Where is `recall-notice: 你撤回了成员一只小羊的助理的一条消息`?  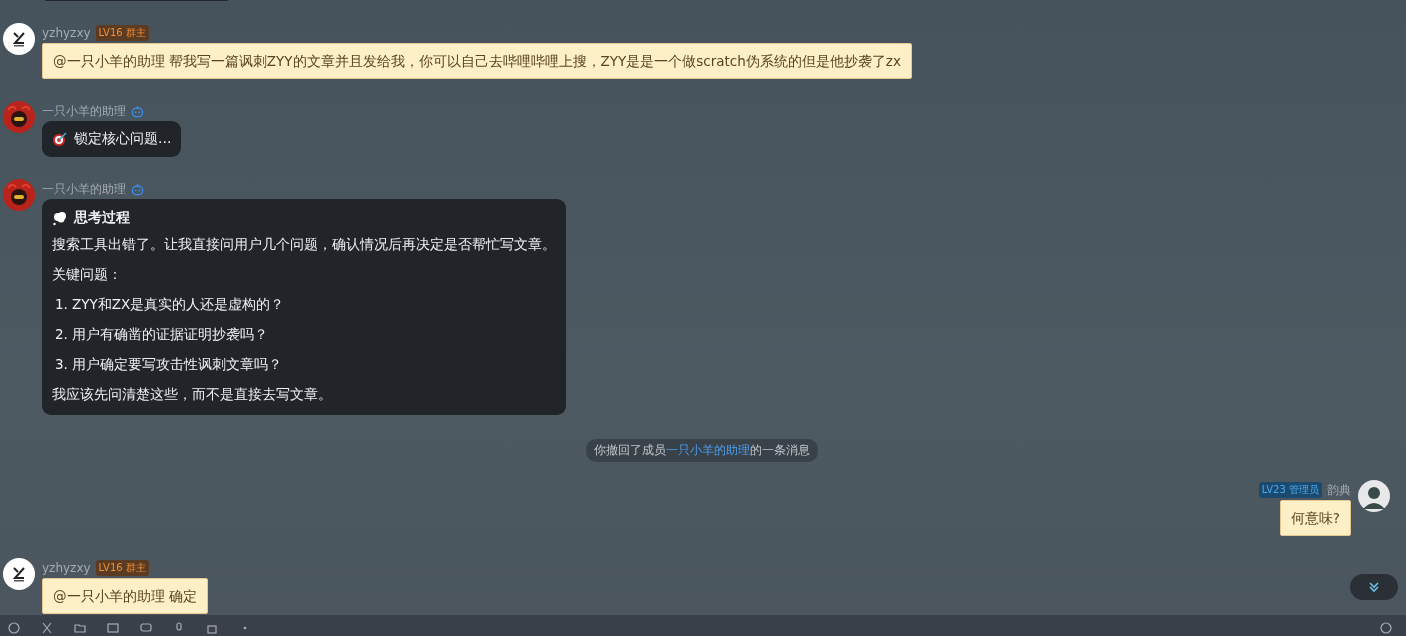 recall-notice: 你撤回了成员一只小羊的助理的一条消息 is located at coordinates (701, 450).